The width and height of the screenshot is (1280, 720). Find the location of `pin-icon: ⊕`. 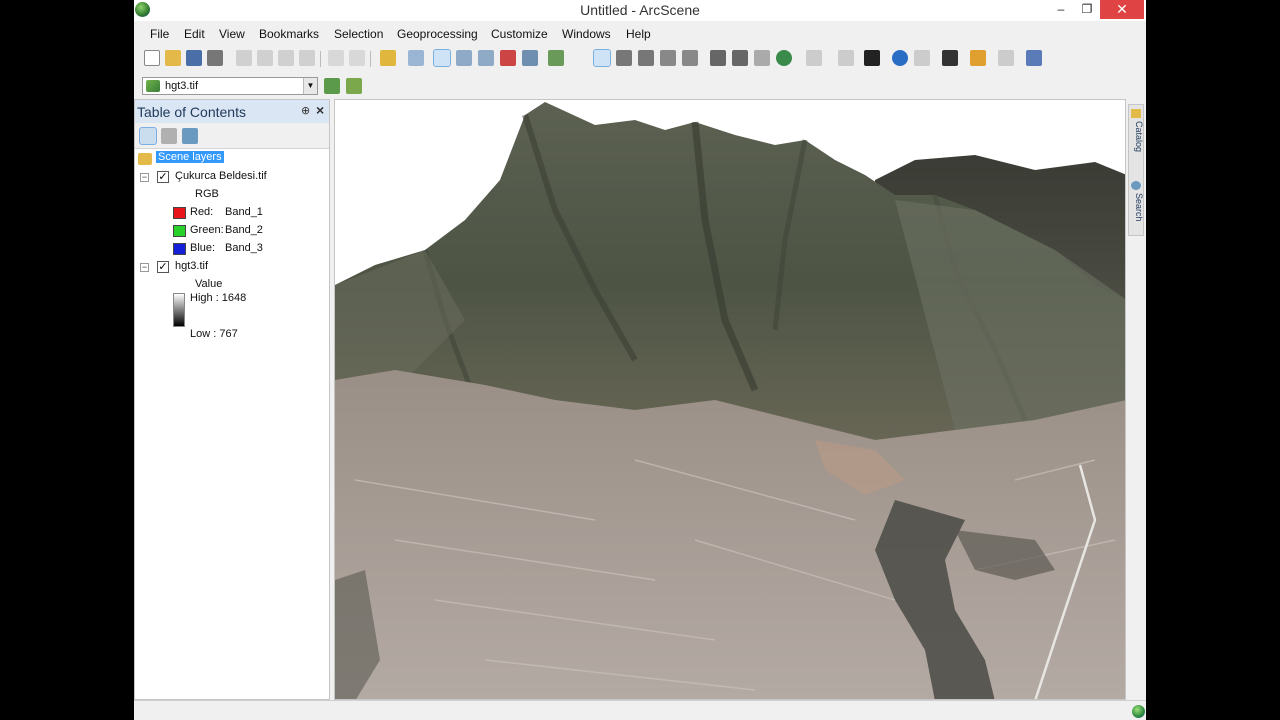

pin-icon: ⊕ is located at coordinates (305, 110).